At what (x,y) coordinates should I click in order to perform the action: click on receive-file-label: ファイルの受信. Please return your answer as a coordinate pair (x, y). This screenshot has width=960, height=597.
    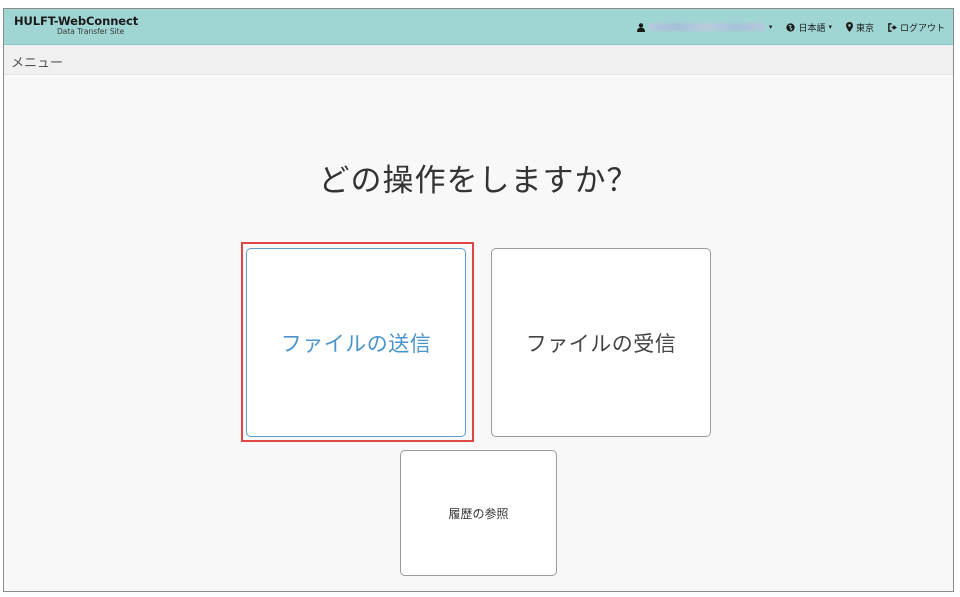
    Looking at the image, I should click on (601, 343).